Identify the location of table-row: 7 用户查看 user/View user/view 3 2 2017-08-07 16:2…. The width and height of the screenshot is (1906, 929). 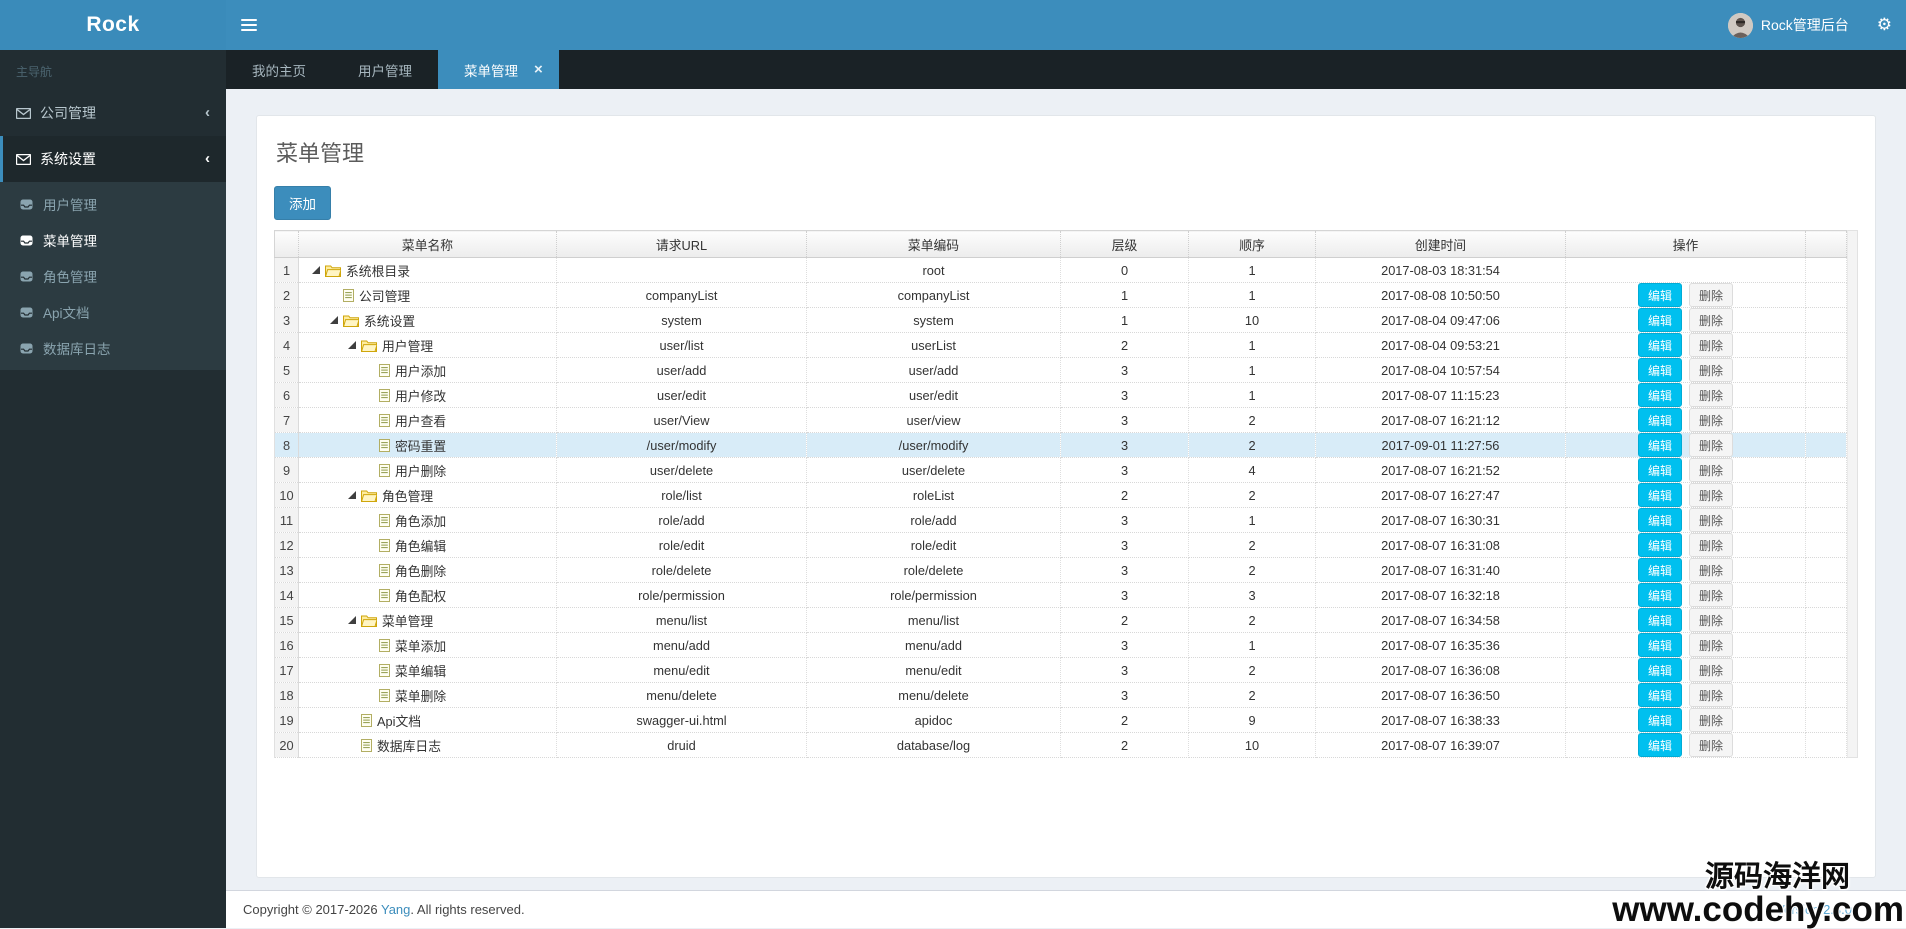
(1060, 420).